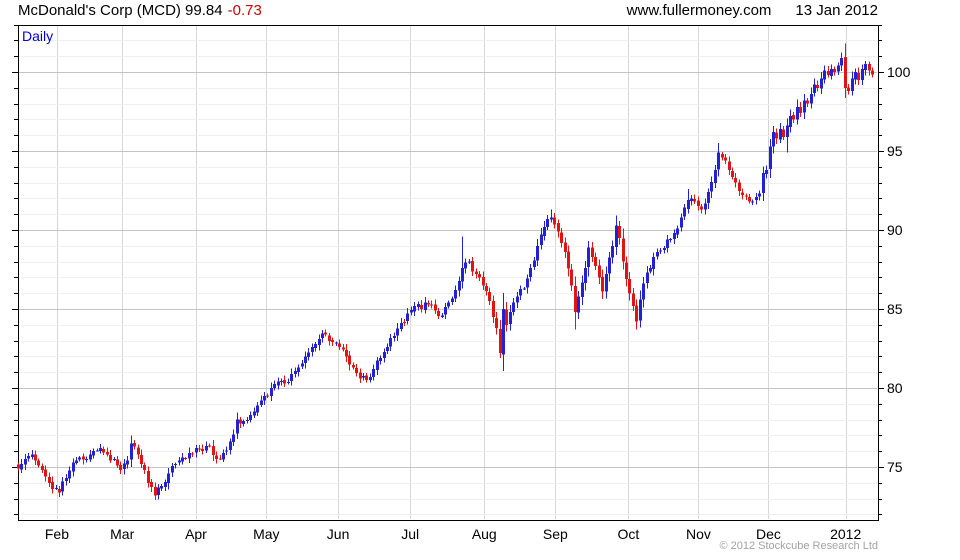 The width and height of the screenshot is (960, 560). What do you see at coordinates (122, 534) in the screenshot?
I see `x-axis-label: Mar` at bounding box center [122, 534].